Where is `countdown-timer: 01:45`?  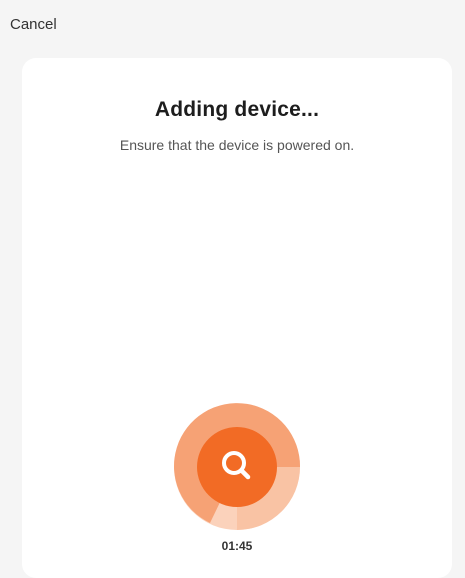 countdown-timer: 01:45 is located at coordinates (237, 546).